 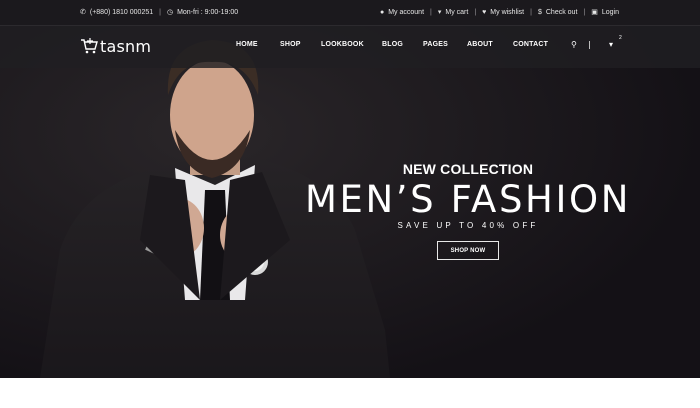 I want to click on my-wishlist-link: ♥ My wishlist, so click(x=503, y=12).